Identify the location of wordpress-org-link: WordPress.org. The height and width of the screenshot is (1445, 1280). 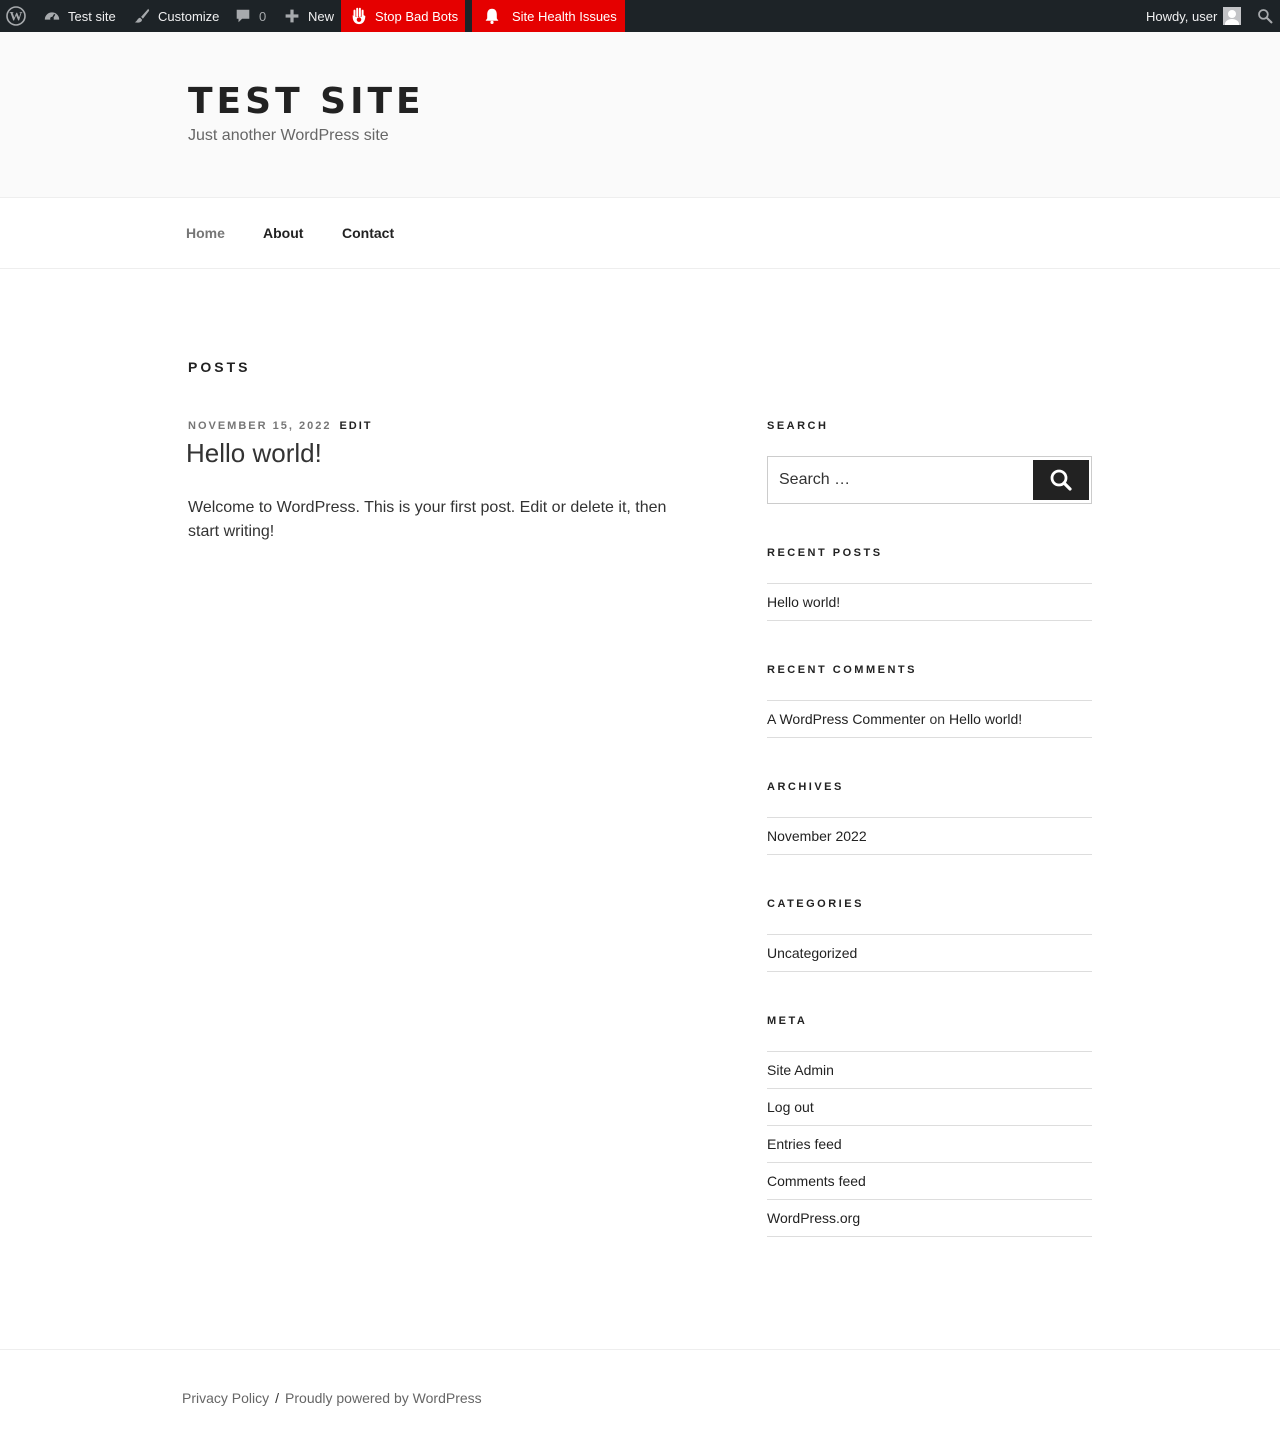
(813, 1218).